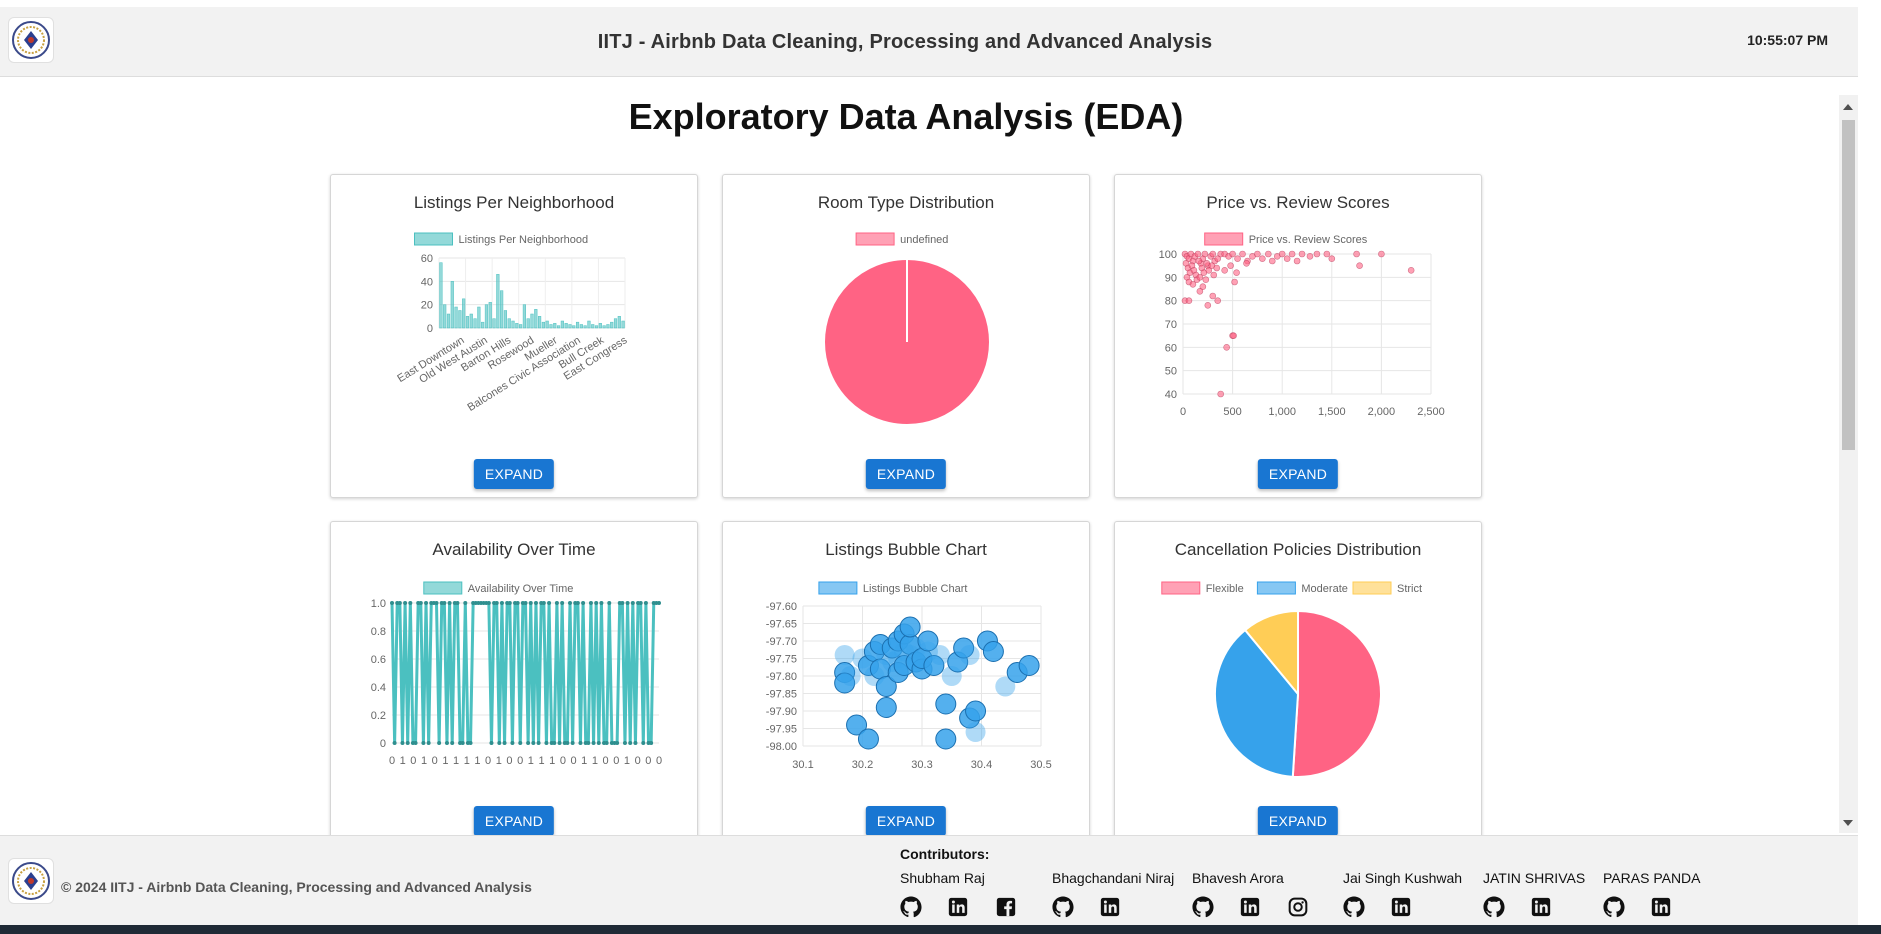 This screenshot has width=1881, height=934. I want to click on contributor-name: JATIN SHRIVAS, so click(1534, 878).